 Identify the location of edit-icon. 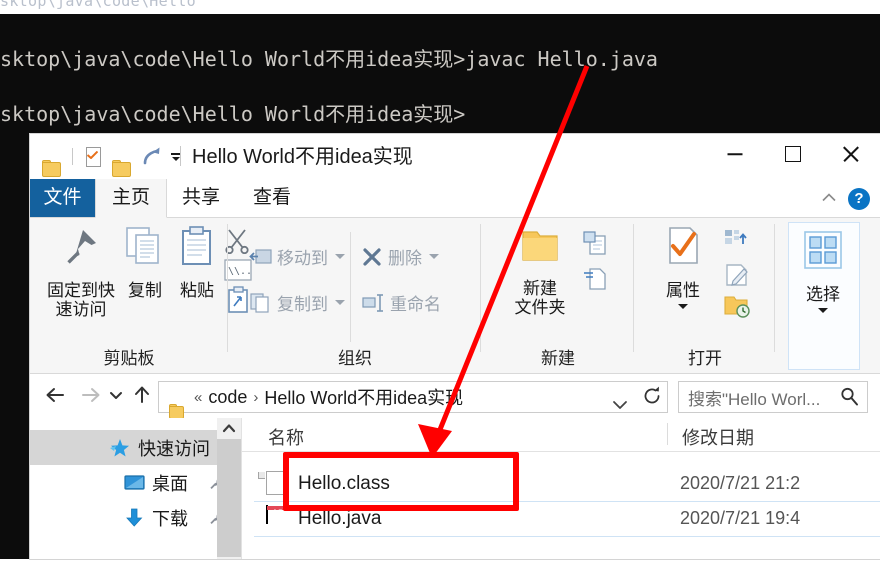
(737, 275).